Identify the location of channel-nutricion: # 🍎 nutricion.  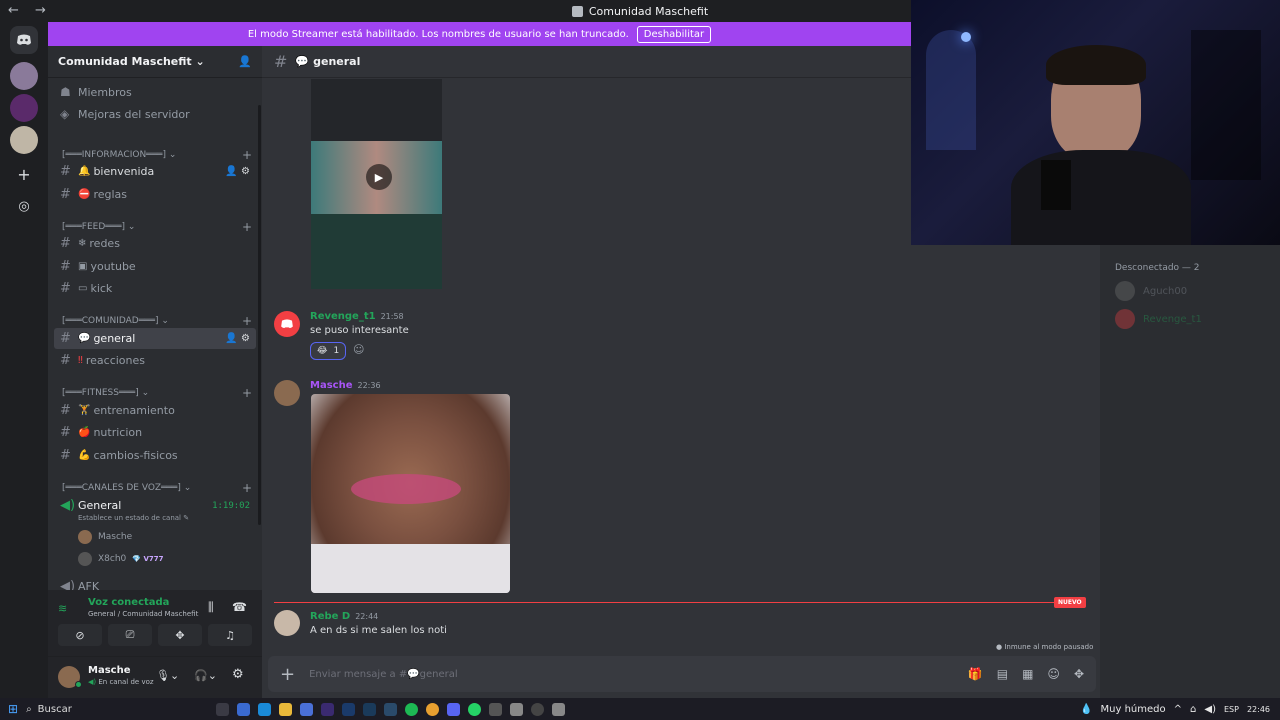
(155, 432).